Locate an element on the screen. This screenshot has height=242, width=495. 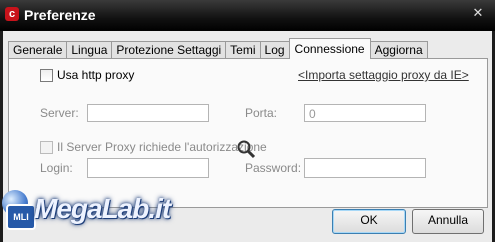
server-label: Server: is located at coordinates (59, 113).